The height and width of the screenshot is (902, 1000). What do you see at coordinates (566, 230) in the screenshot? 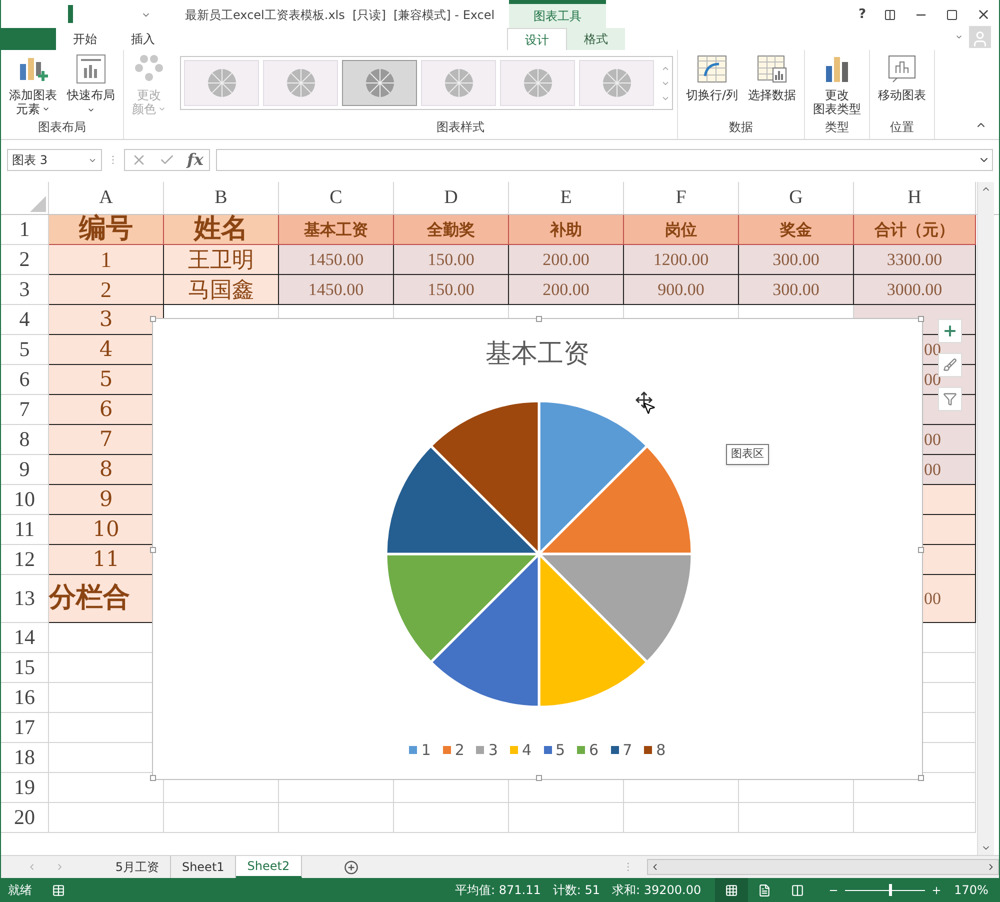
I see `table-cell: 补助` at bounding box center [566, 230].